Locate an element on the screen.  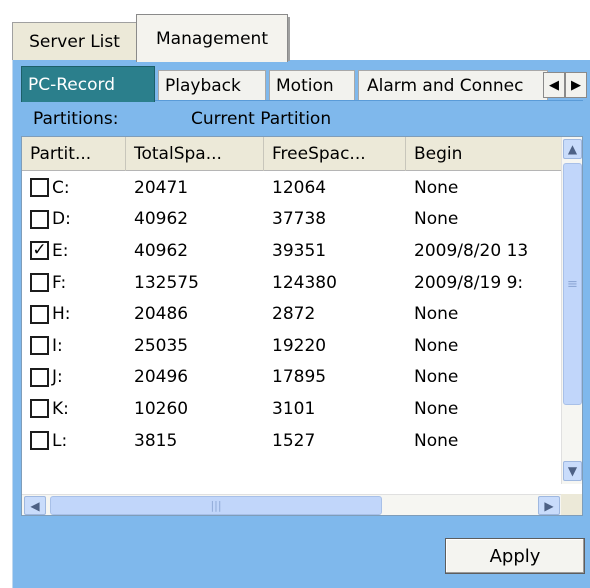
horizontal-scroll-thumb: ||| is located at coordinates (216, 505).